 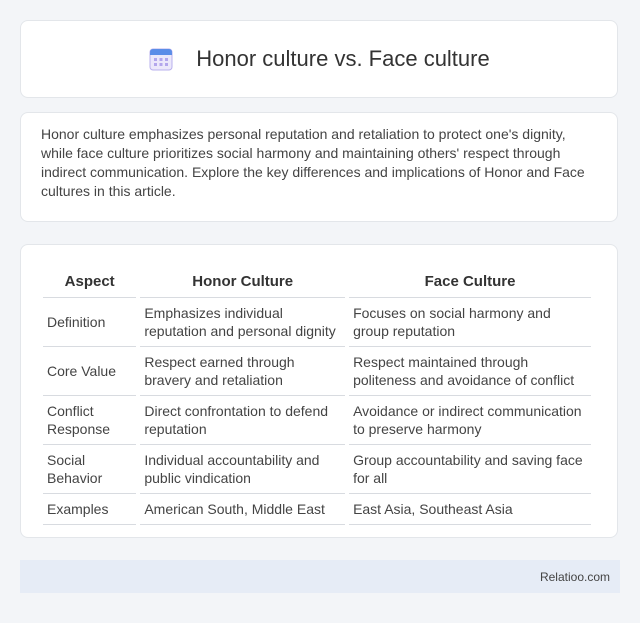 What do you see at coordinates (90, 469) in the screenshot?
I see `row-aspect: Social Behavior` at bounding box center [90, 469].